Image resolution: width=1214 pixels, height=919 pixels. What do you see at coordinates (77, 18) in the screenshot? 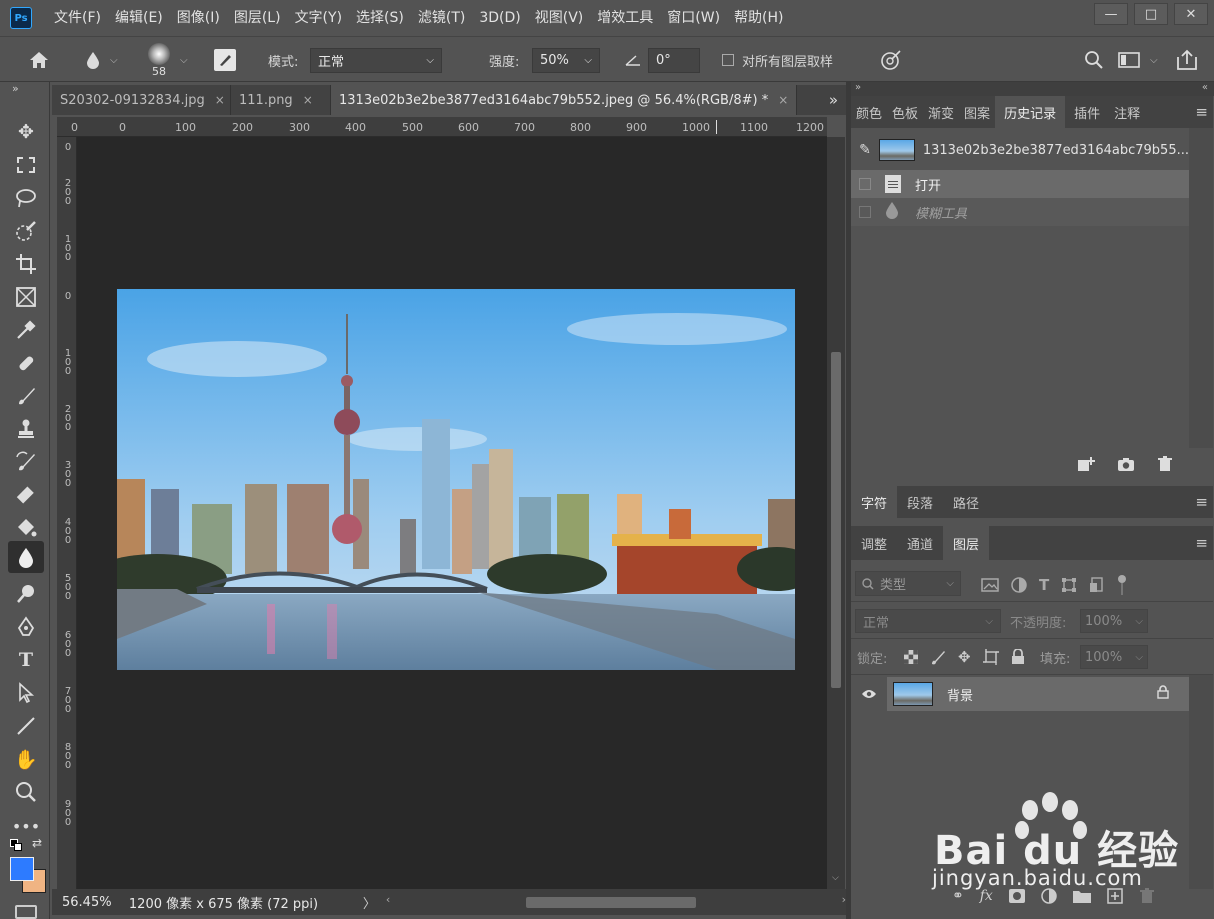
I see `menu-file: 文件(F)` at bounding box center [77, 18].